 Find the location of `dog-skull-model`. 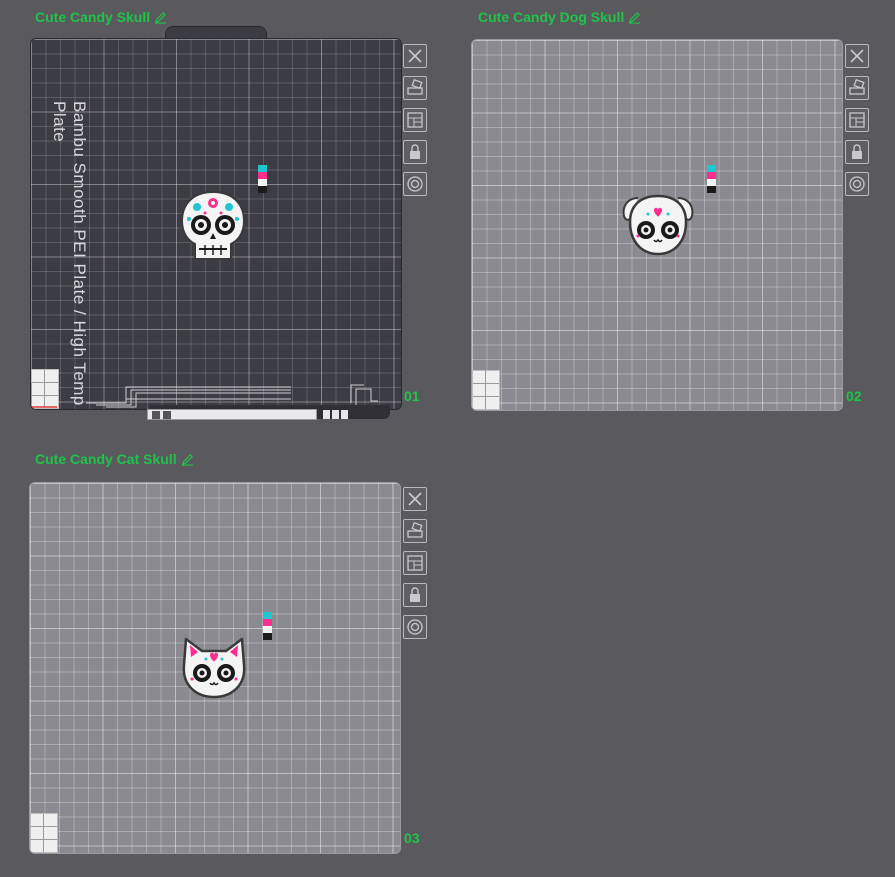

dog-skull-model is located at coordinates (658, 225).